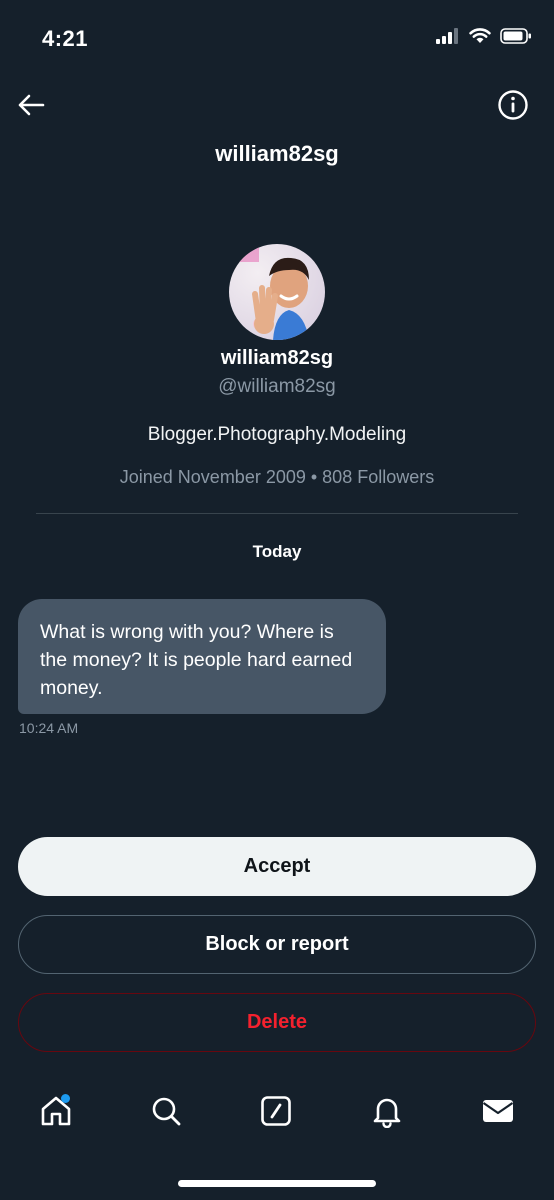  Describe the element at coordinates (277, 153) in the screenshot. I see `header-title: william82sg` at that location.